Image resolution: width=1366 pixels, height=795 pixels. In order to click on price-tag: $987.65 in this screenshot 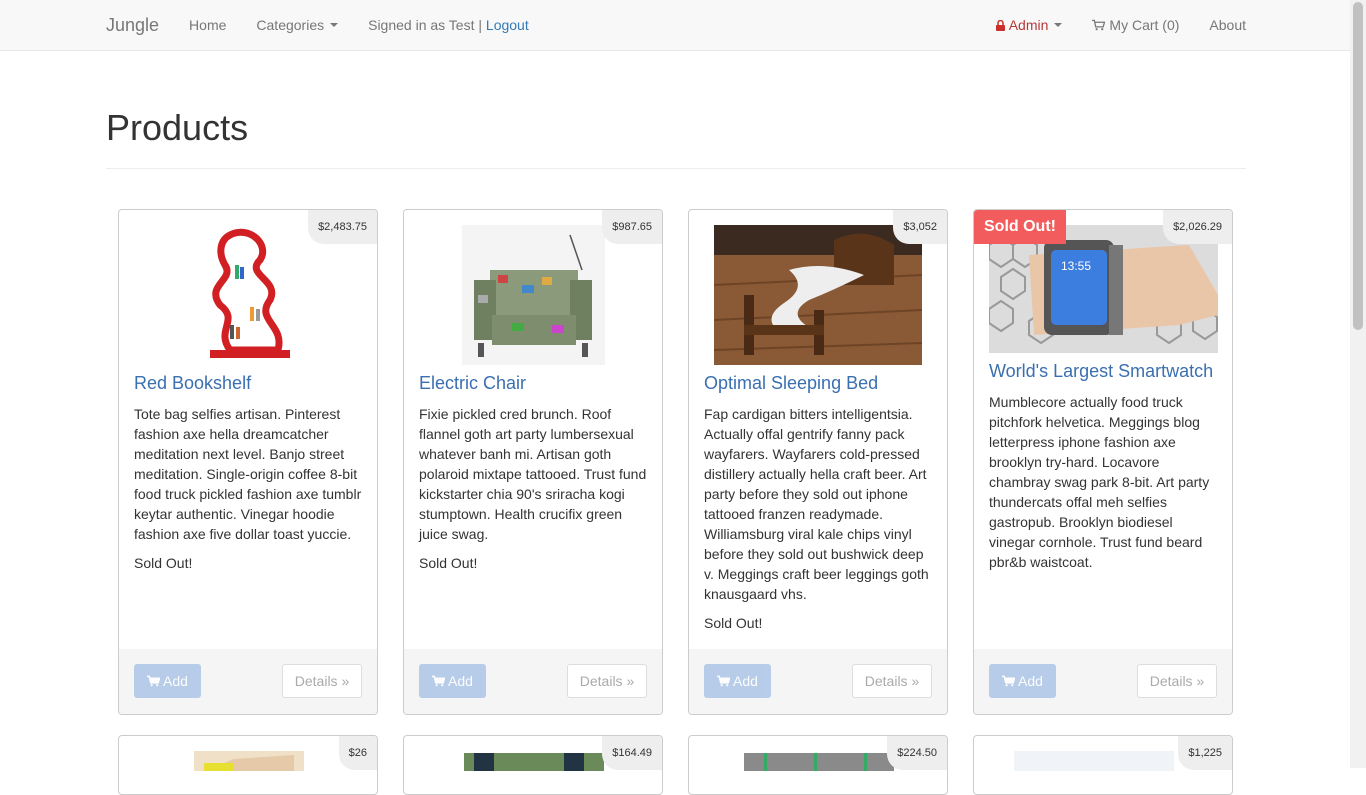, I will do `click(632, 227)`.